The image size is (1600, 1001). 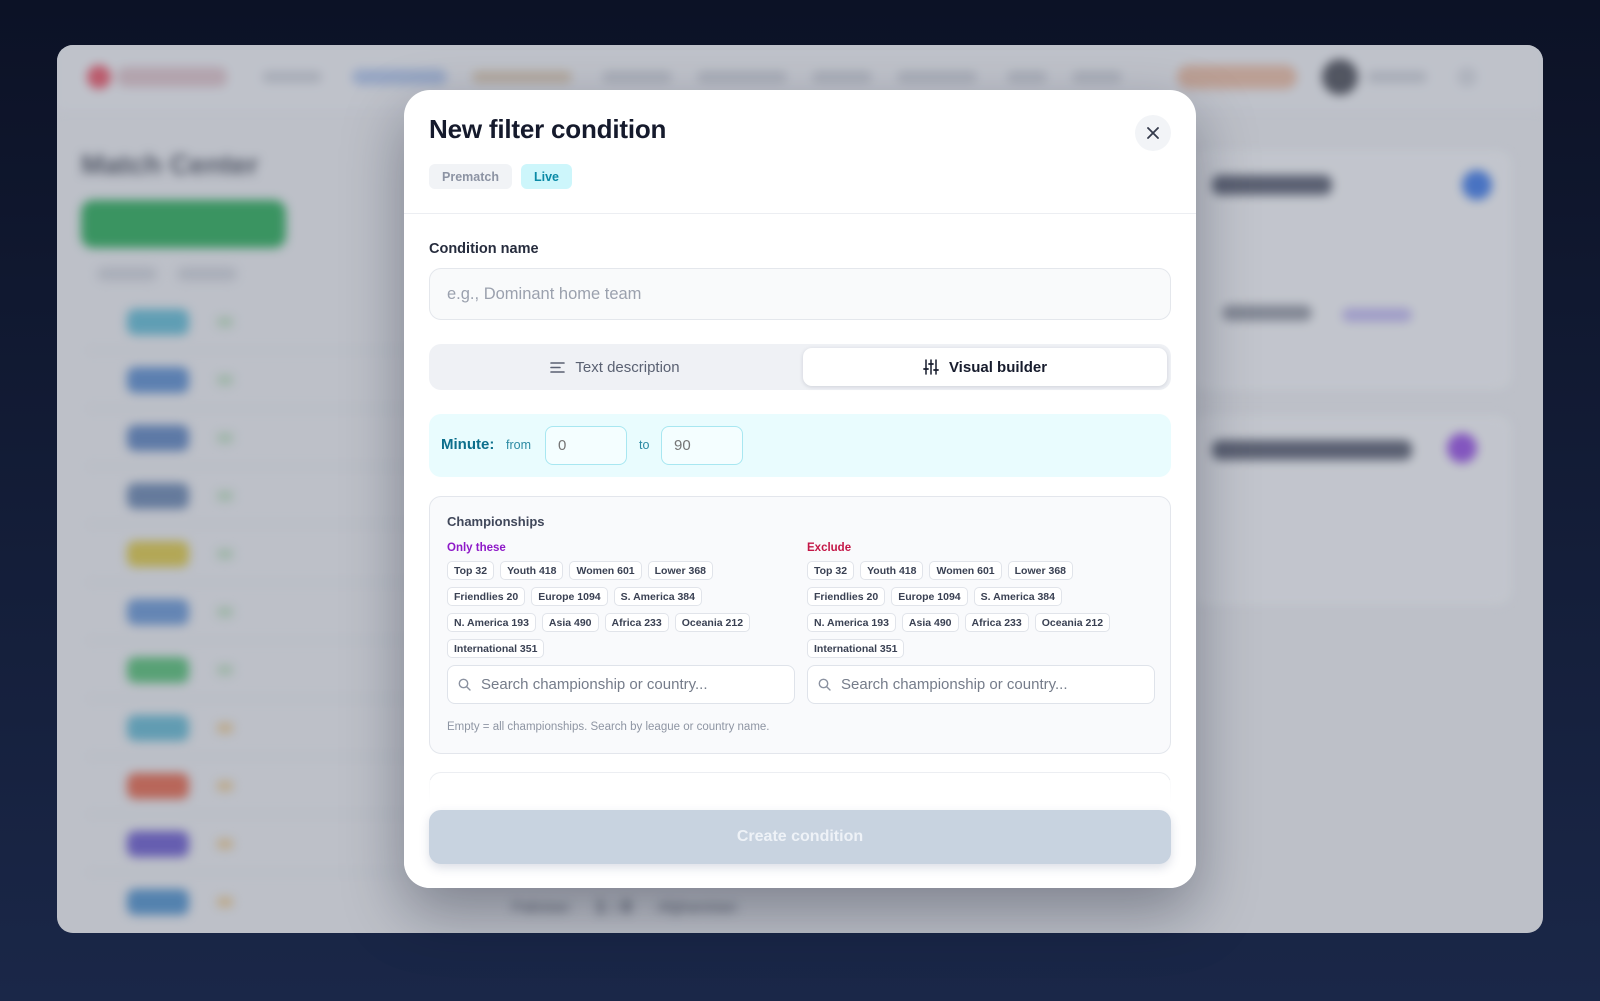 What do you see at coordinates (468, 444) in the screenshot?
I see `minute-label: Minute:` at bounding box center [468, 444].